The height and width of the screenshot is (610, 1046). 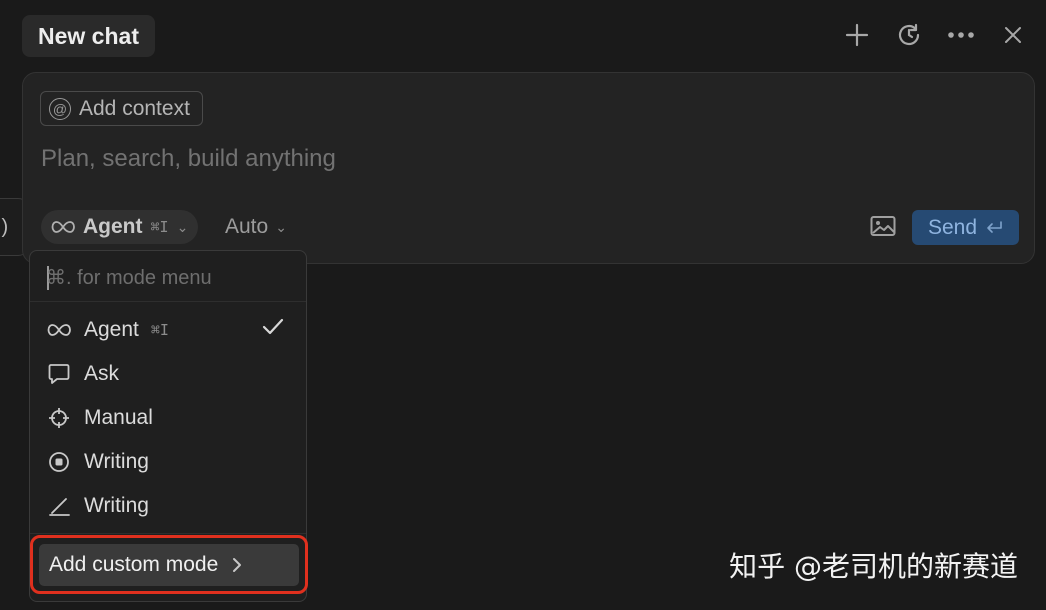 I want to click on watermark: 知乎 @老司机的新赛道, so click(x=873, y=566).